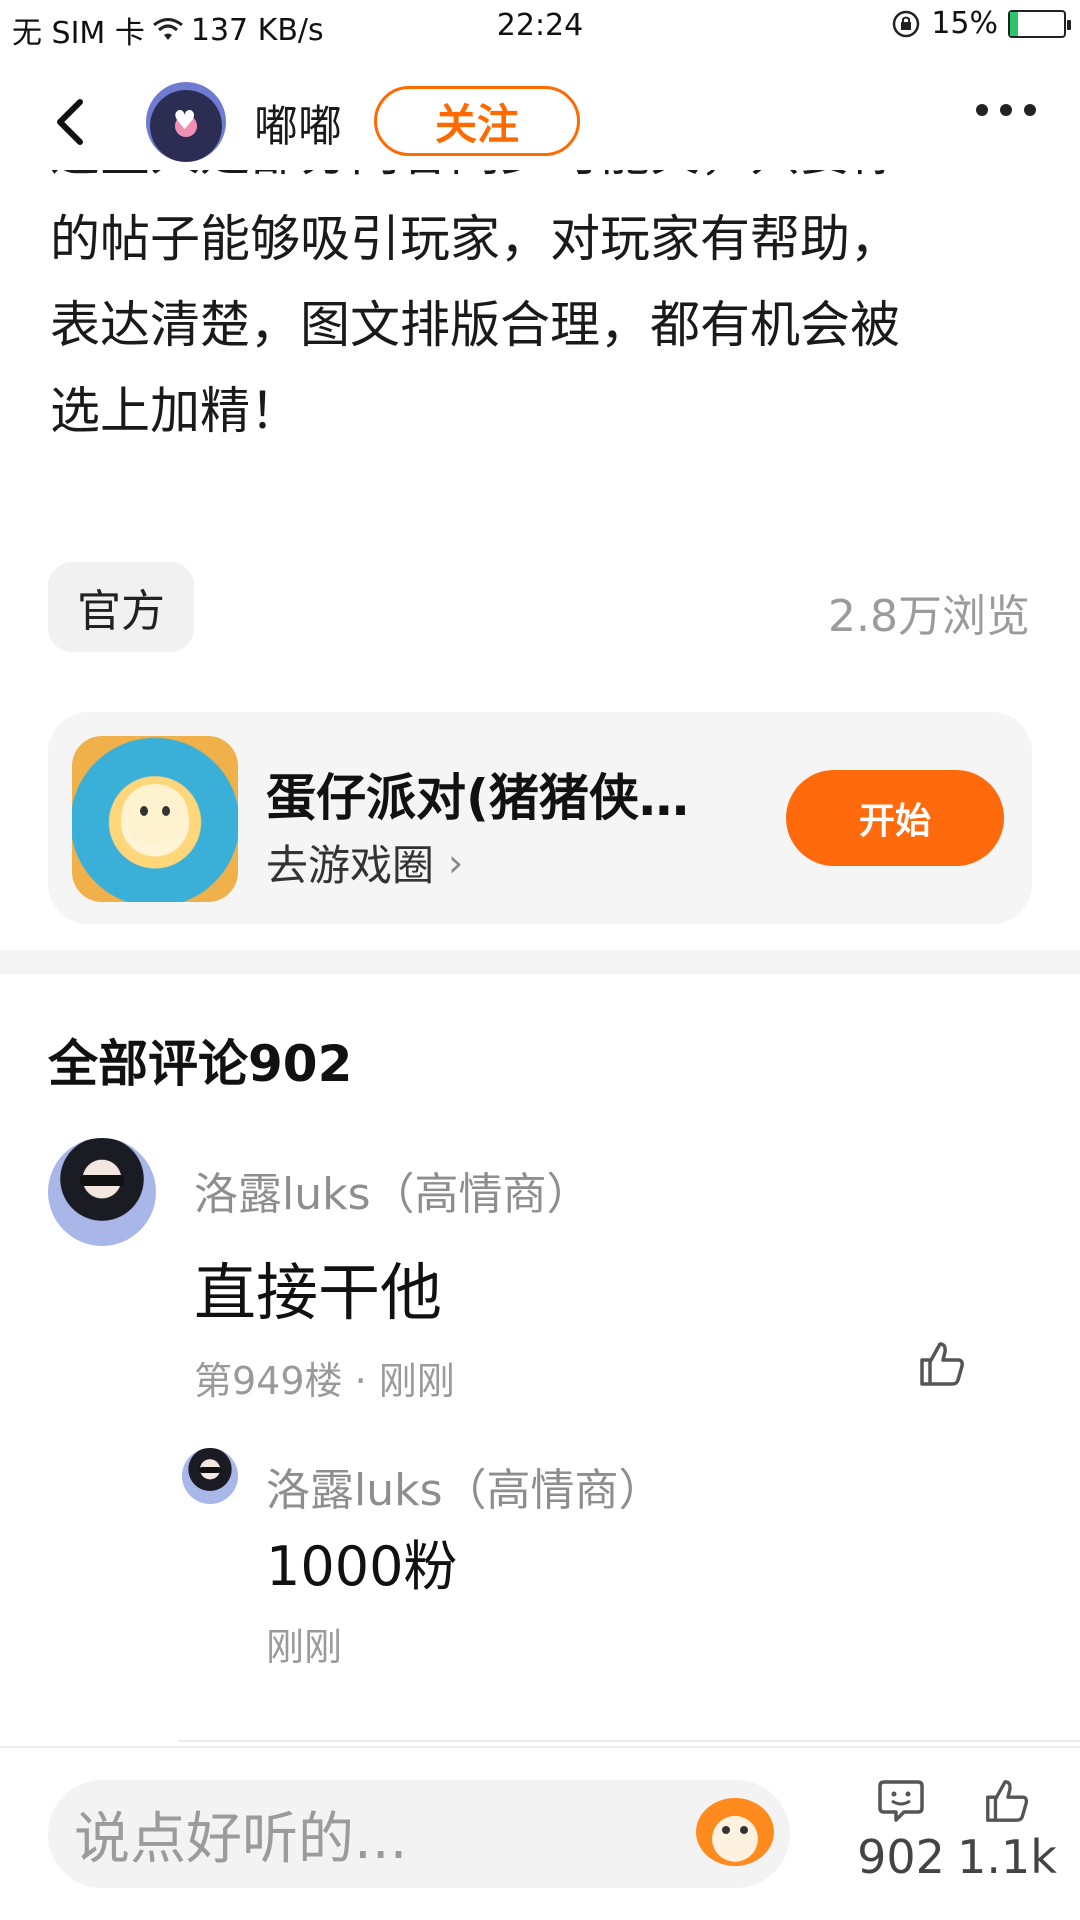 This screenshot has height=1920, width=1080. I want to click on reply-time: 刚刚, so click(304, 1647).